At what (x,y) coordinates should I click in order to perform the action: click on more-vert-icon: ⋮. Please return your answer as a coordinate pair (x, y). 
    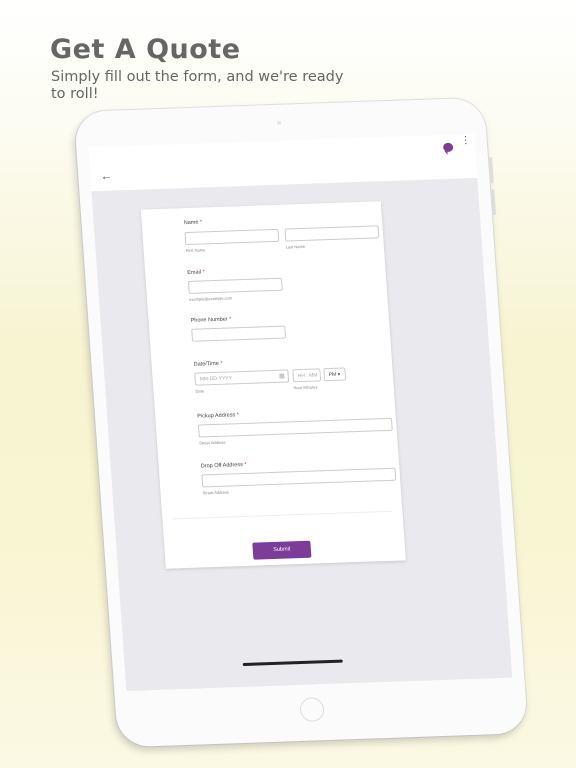
    Looking at the image, I should click on (465, 140).